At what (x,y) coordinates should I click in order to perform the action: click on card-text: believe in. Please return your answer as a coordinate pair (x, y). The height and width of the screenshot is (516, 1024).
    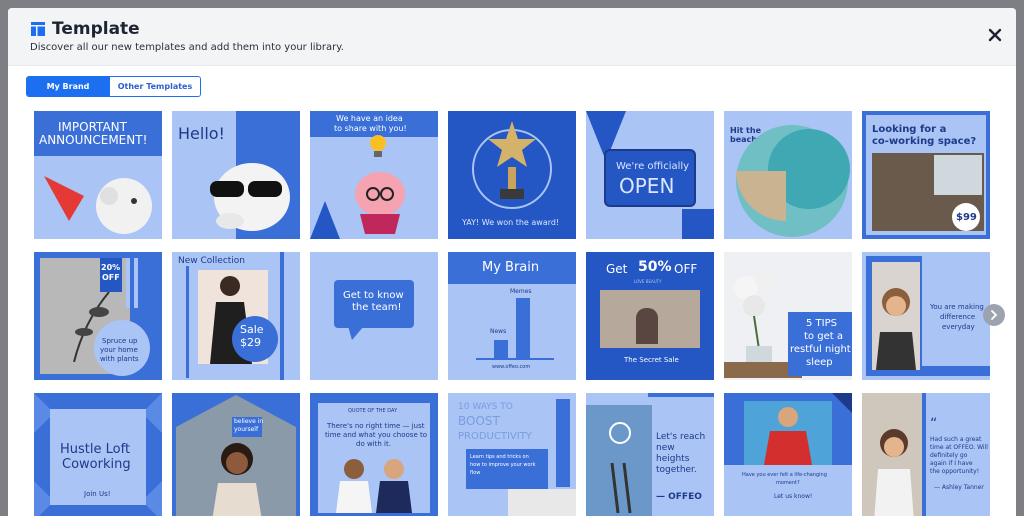
    Looking at the image, I should click on (249, 421).